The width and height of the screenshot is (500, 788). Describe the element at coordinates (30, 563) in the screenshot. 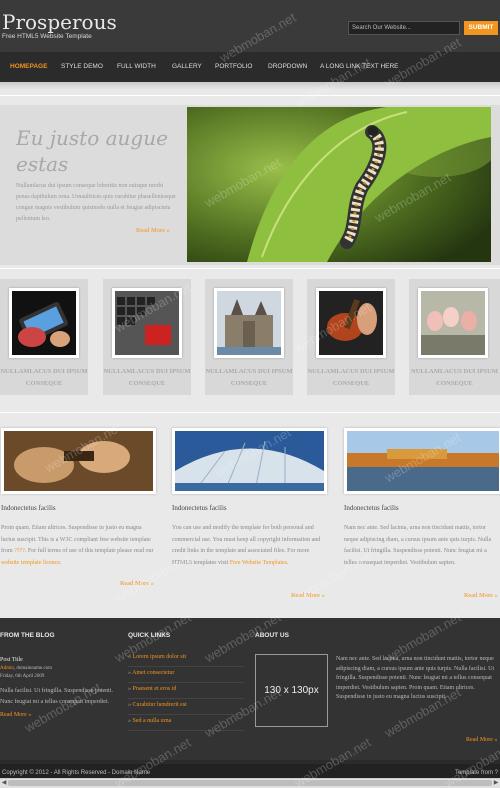

I see `licence-link: website template licence` at that location.